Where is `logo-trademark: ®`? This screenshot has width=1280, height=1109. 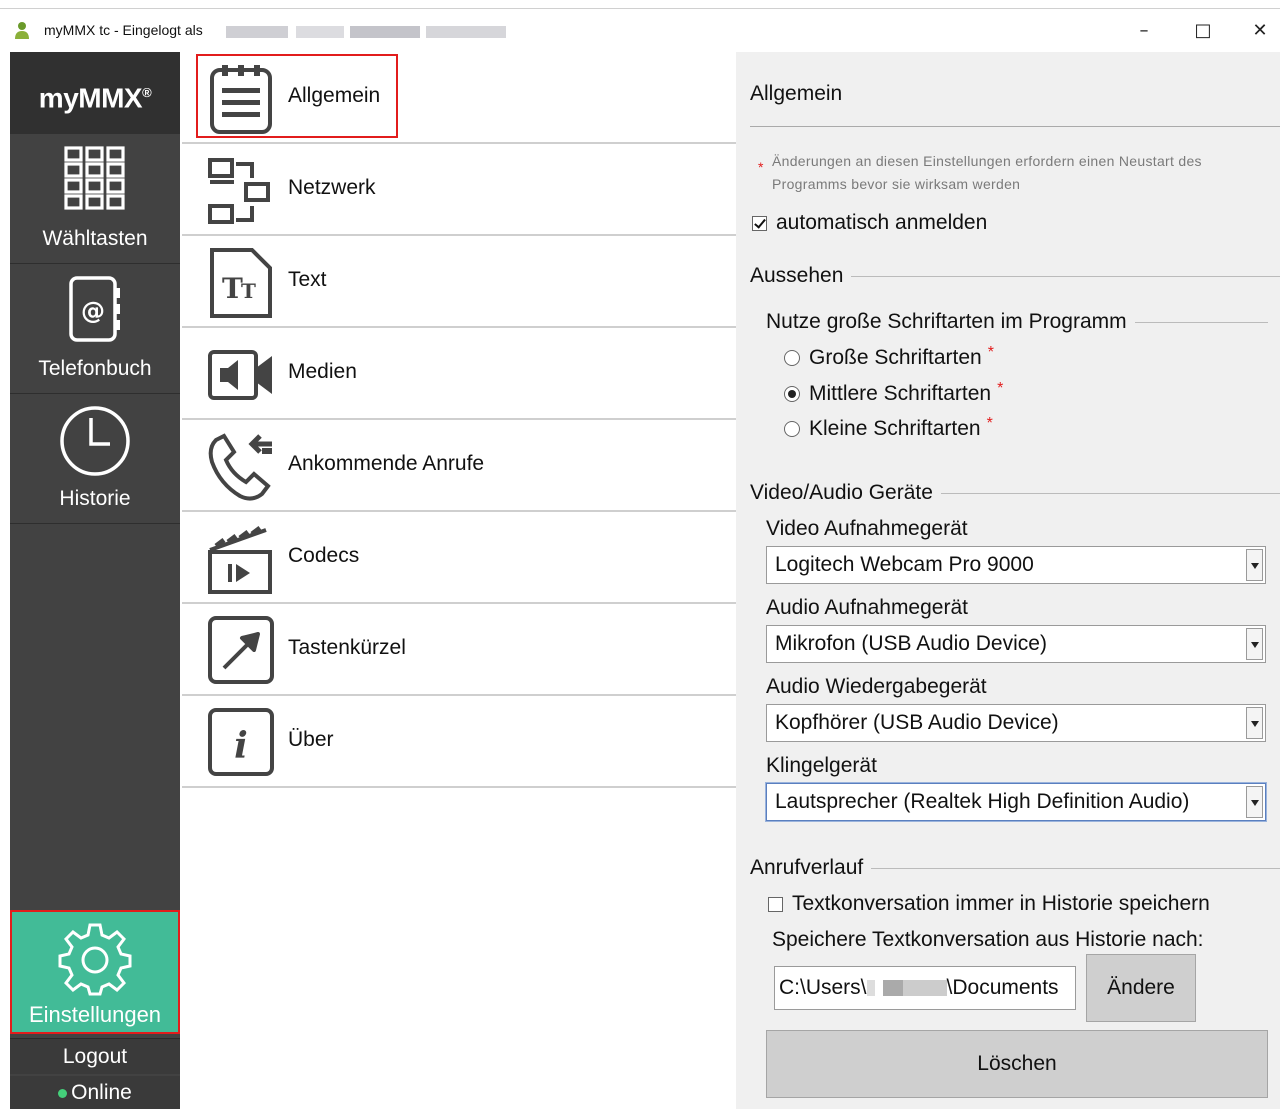
logo-trademark: ® is located at coordinates (147, 92).